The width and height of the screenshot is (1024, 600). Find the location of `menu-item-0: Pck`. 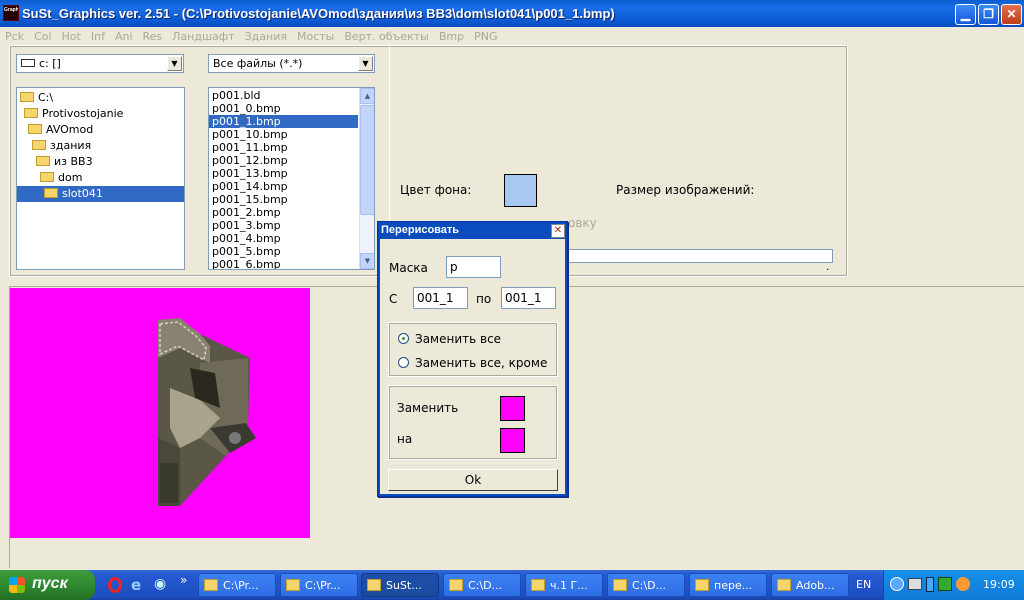

menu-item-0: Pck is located at coordinates (14, 36).